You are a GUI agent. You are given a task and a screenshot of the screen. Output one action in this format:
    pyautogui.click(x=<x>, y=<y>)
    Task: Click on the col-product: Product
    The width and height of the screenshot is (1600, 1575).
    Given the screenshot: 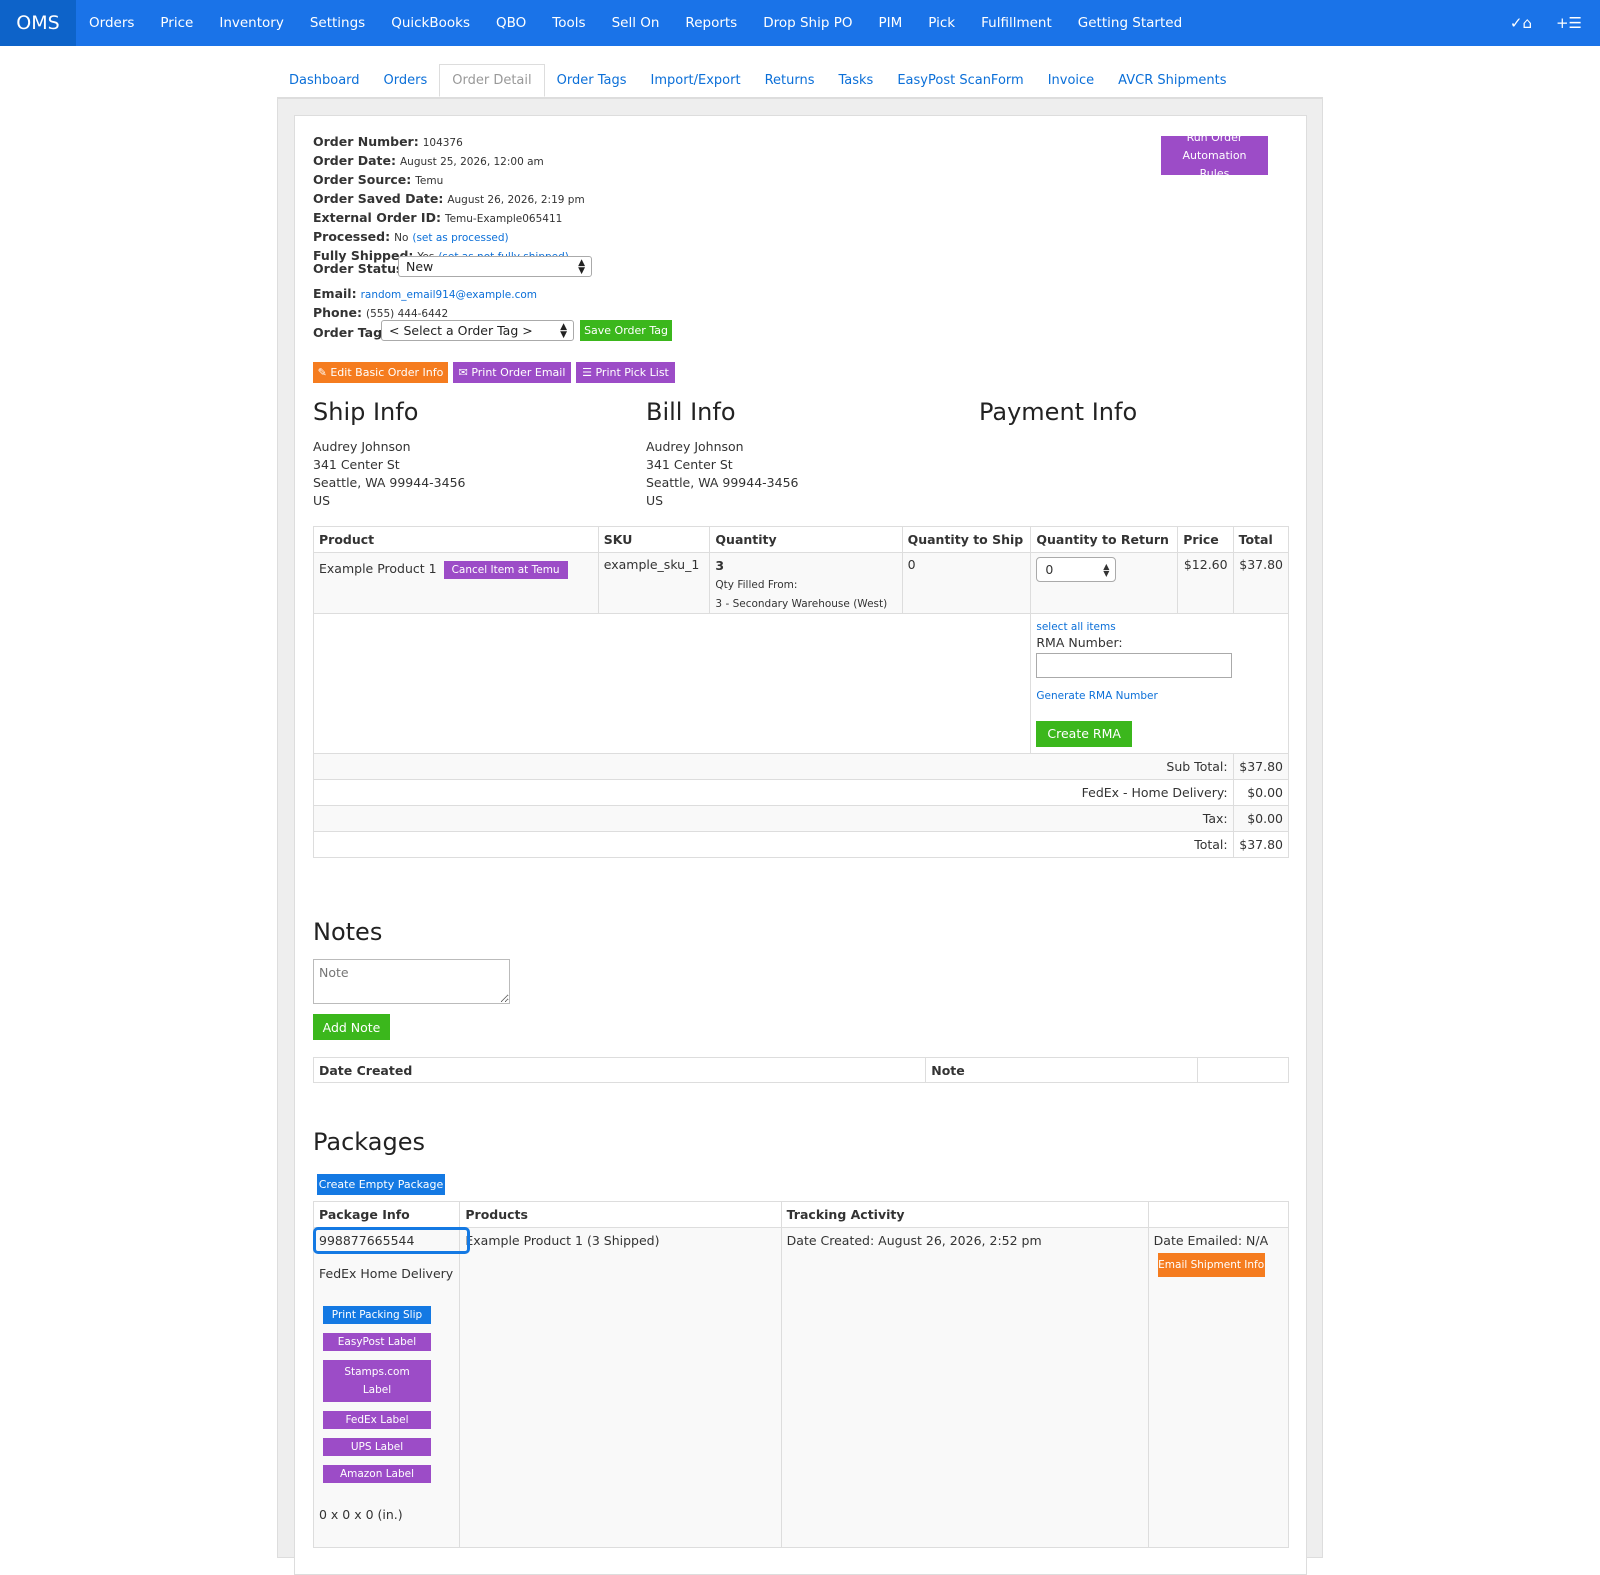 What is the action you would take?
    pyautogui.click(x=456, y=539)
    